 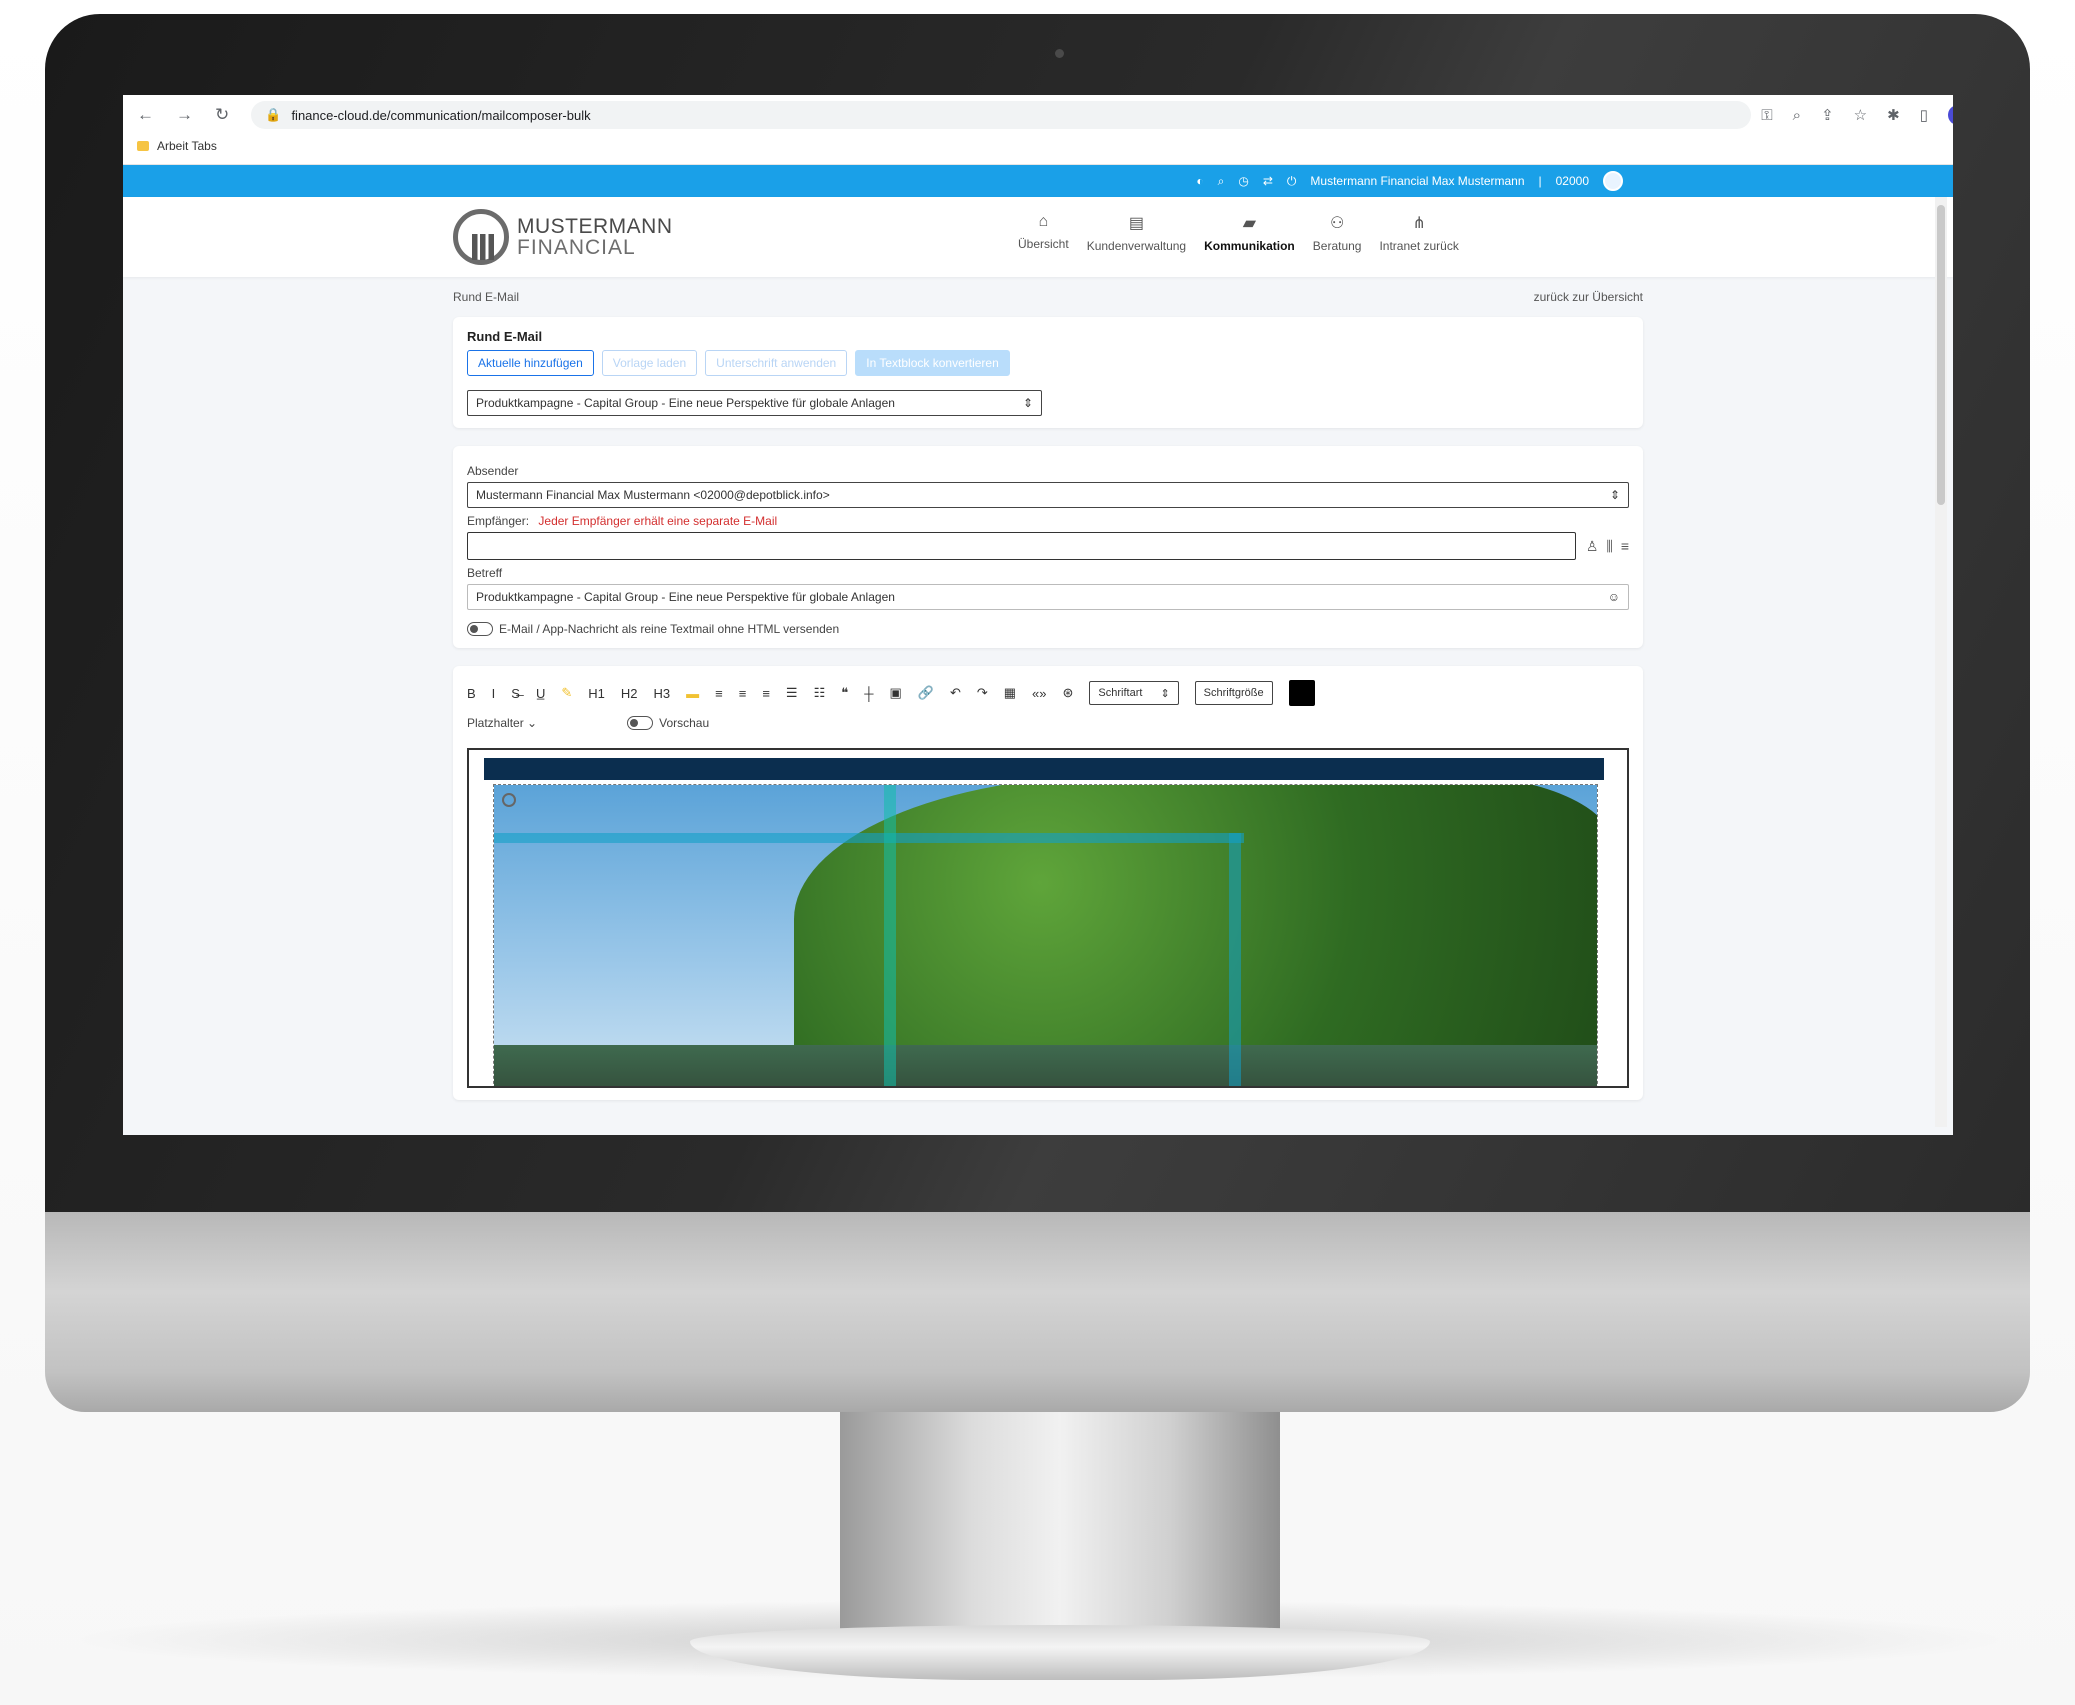 I want to click on nav-label: Intranet zurück, so click(x=1419, y=246).